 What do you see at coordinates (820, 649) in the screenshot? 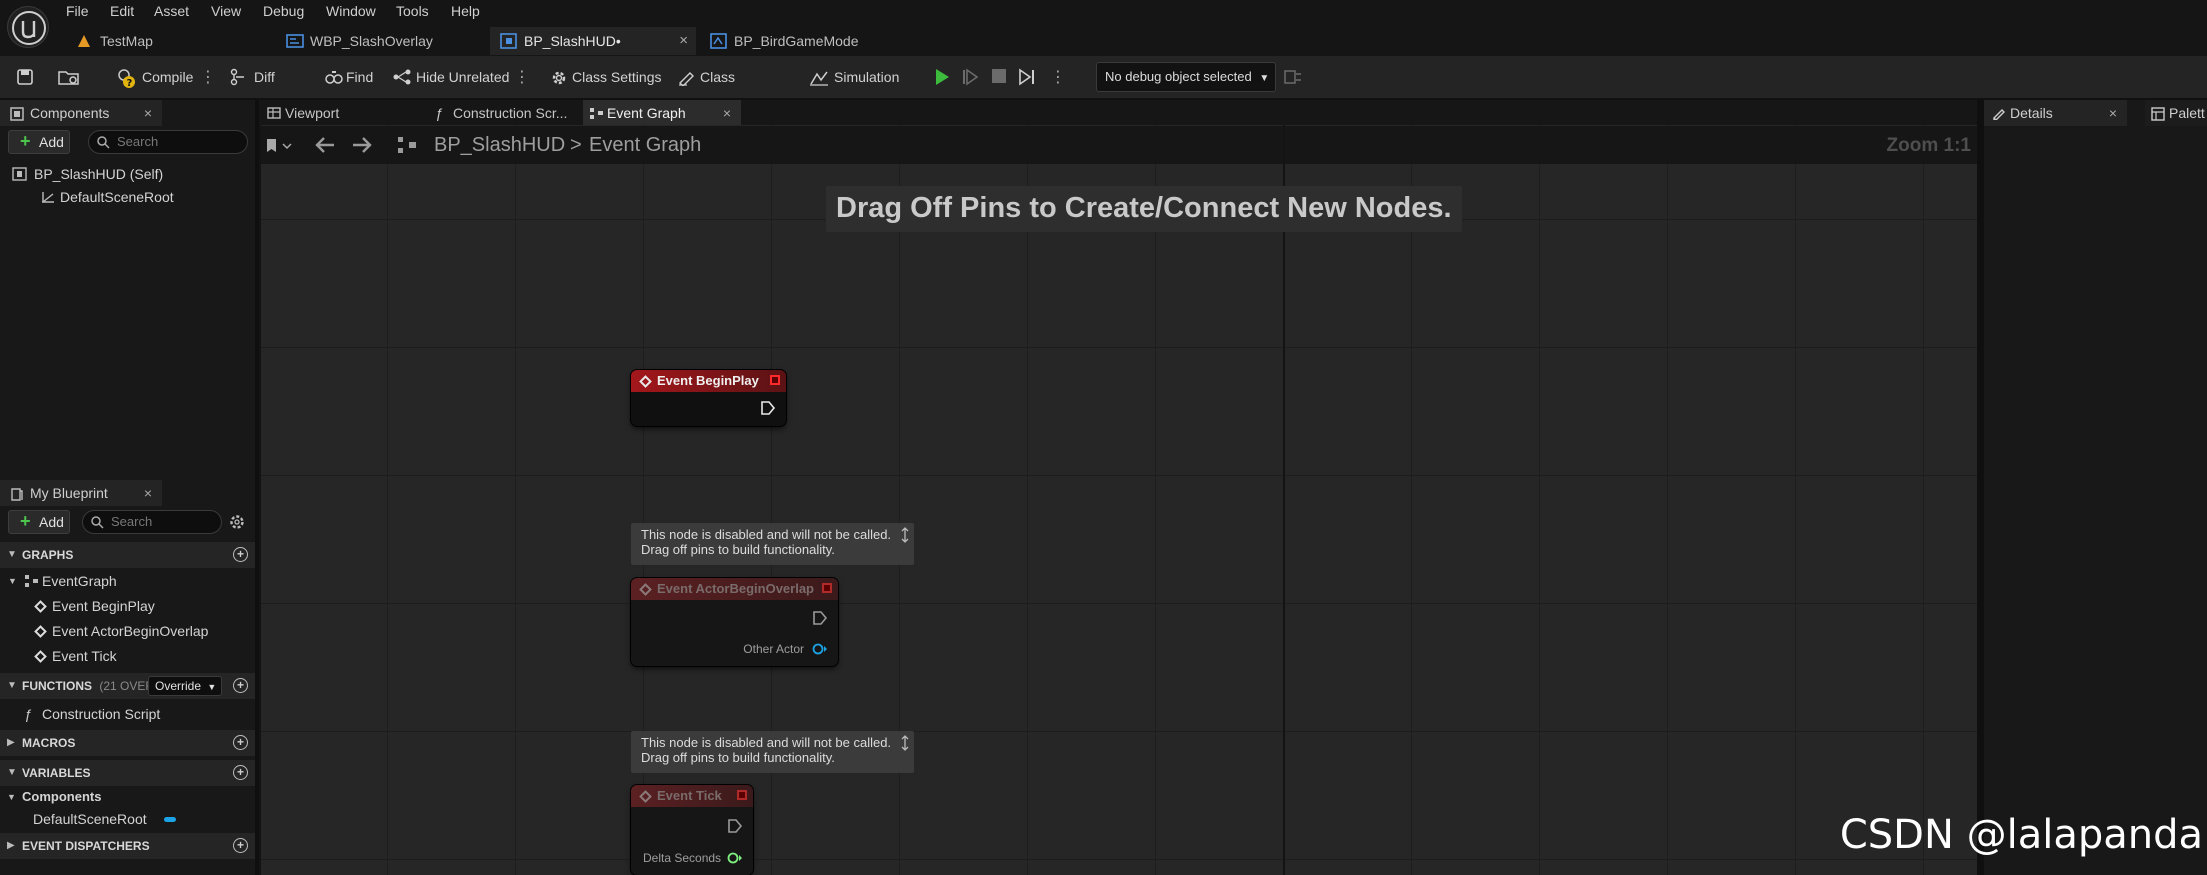
I see `object-output-pin-icon` at bounding box center [820, 649].